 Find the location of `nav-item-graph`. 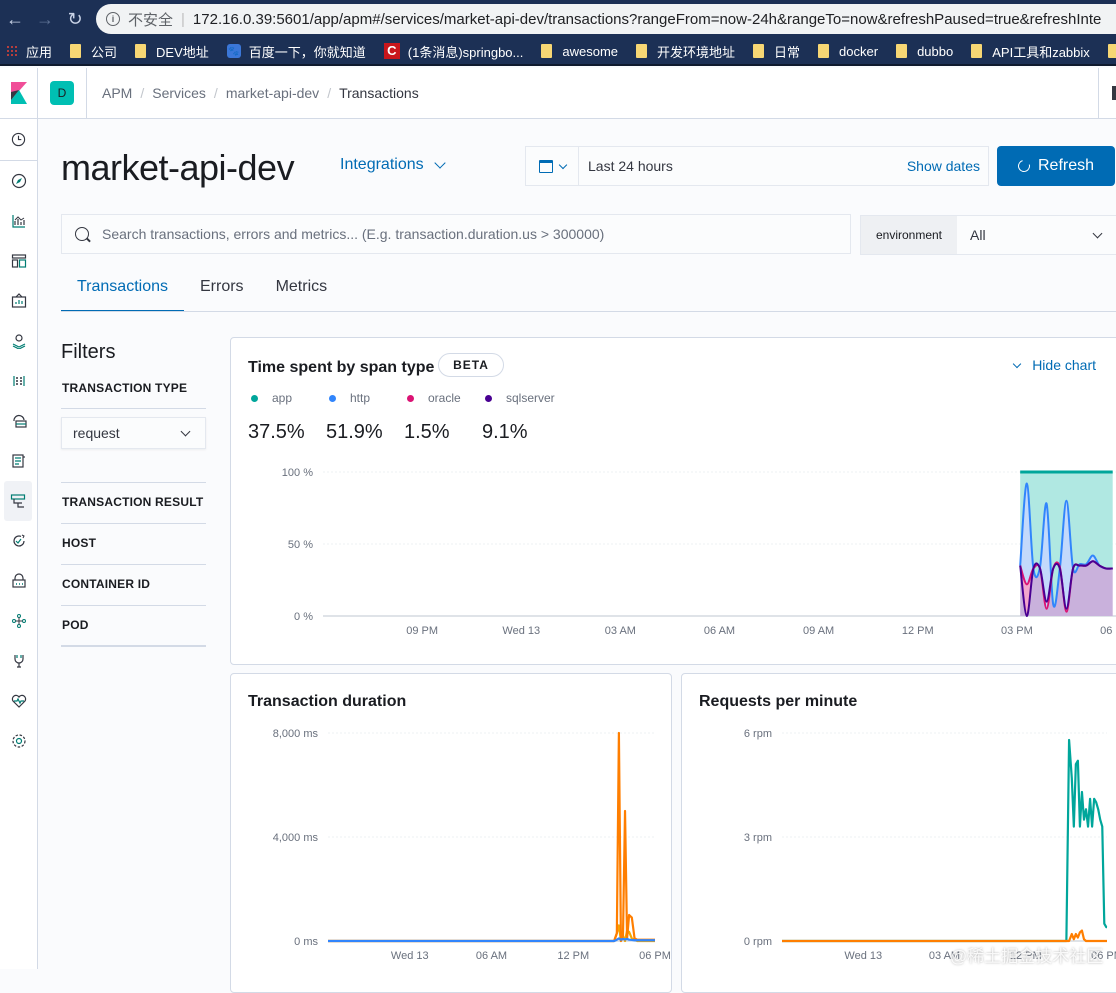

nav-item-graph is located at coordinates (19, 621).